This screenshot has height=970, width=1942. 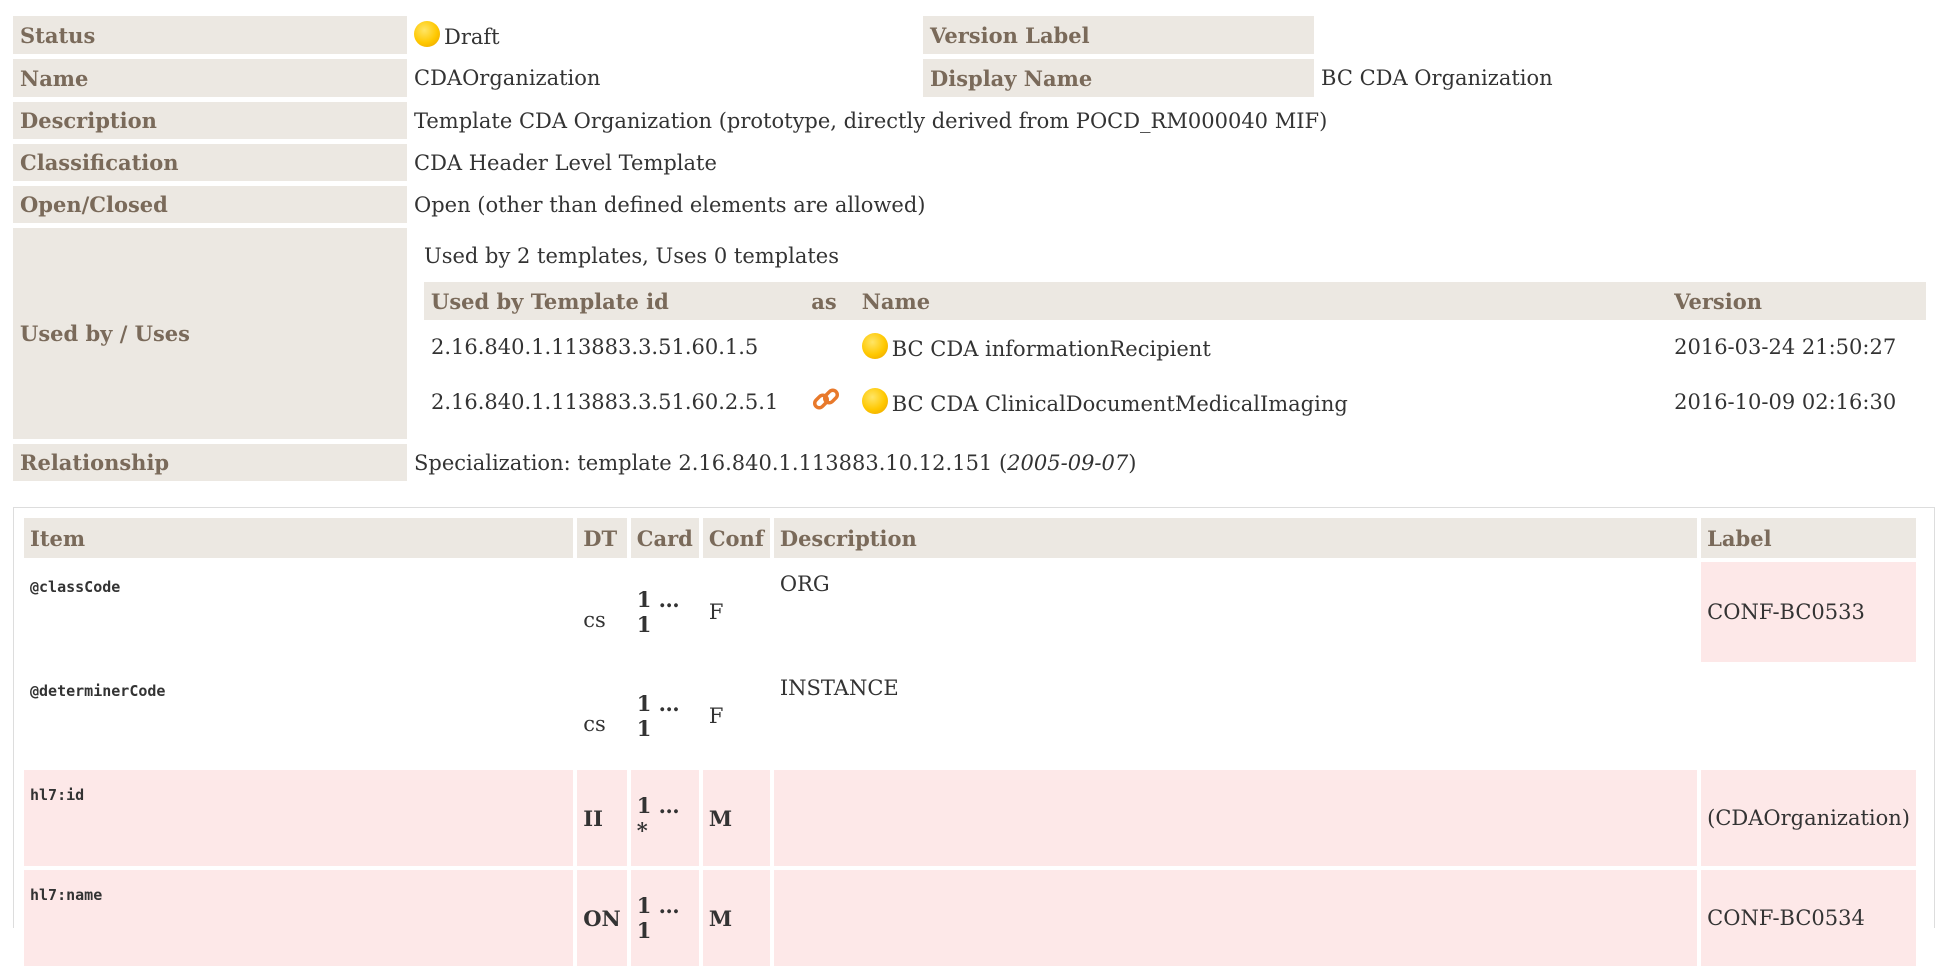 I want to click on open-closed-label: Open/Closed, so click(x=210, y=204).